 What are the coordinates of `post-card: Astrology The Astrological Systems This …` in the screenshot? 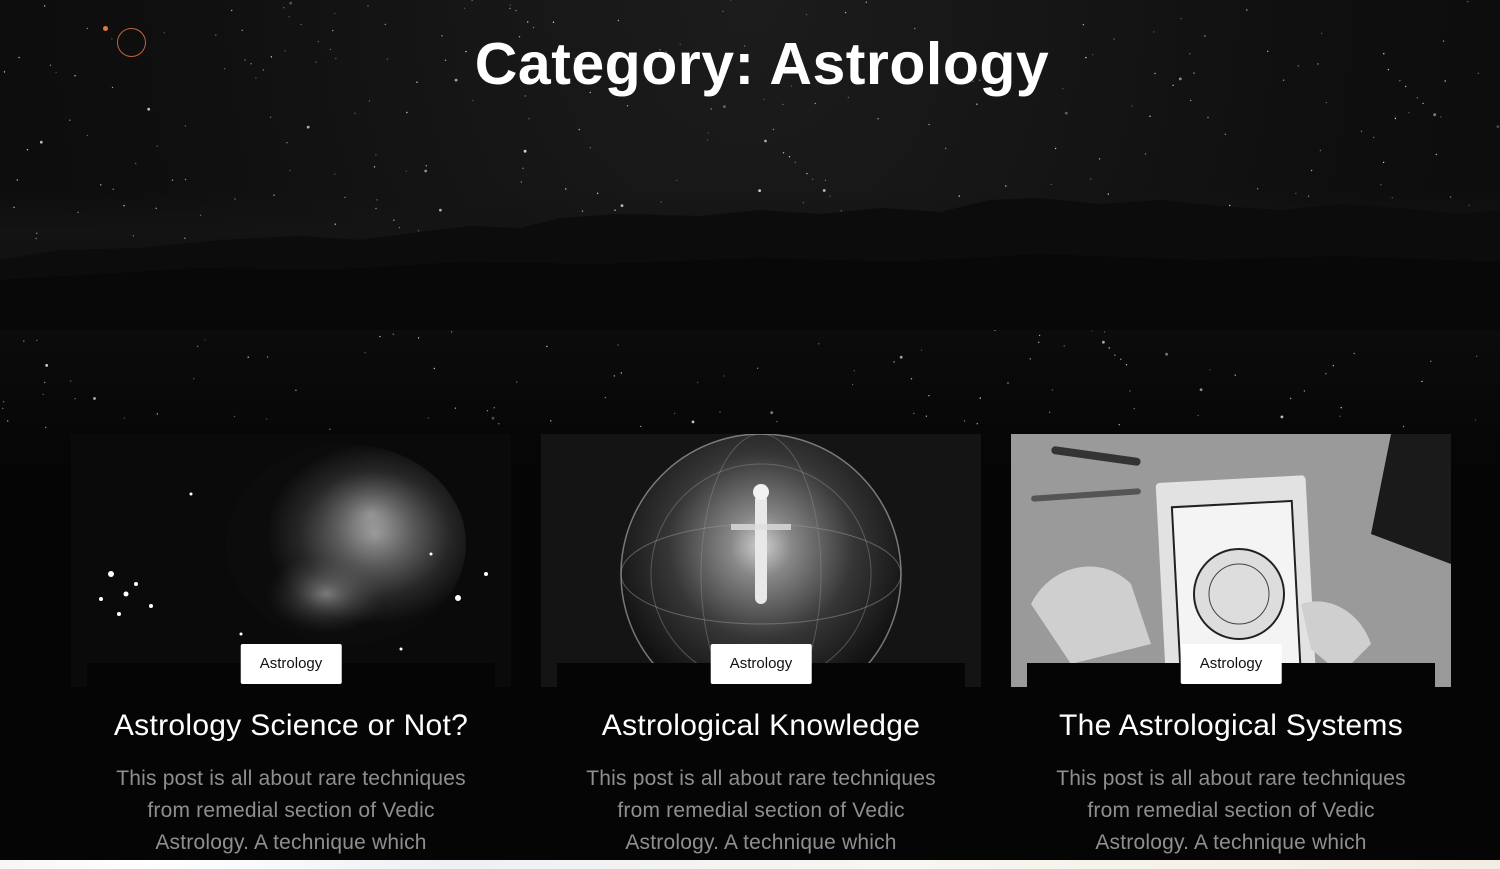 It's located at (1231, 646).